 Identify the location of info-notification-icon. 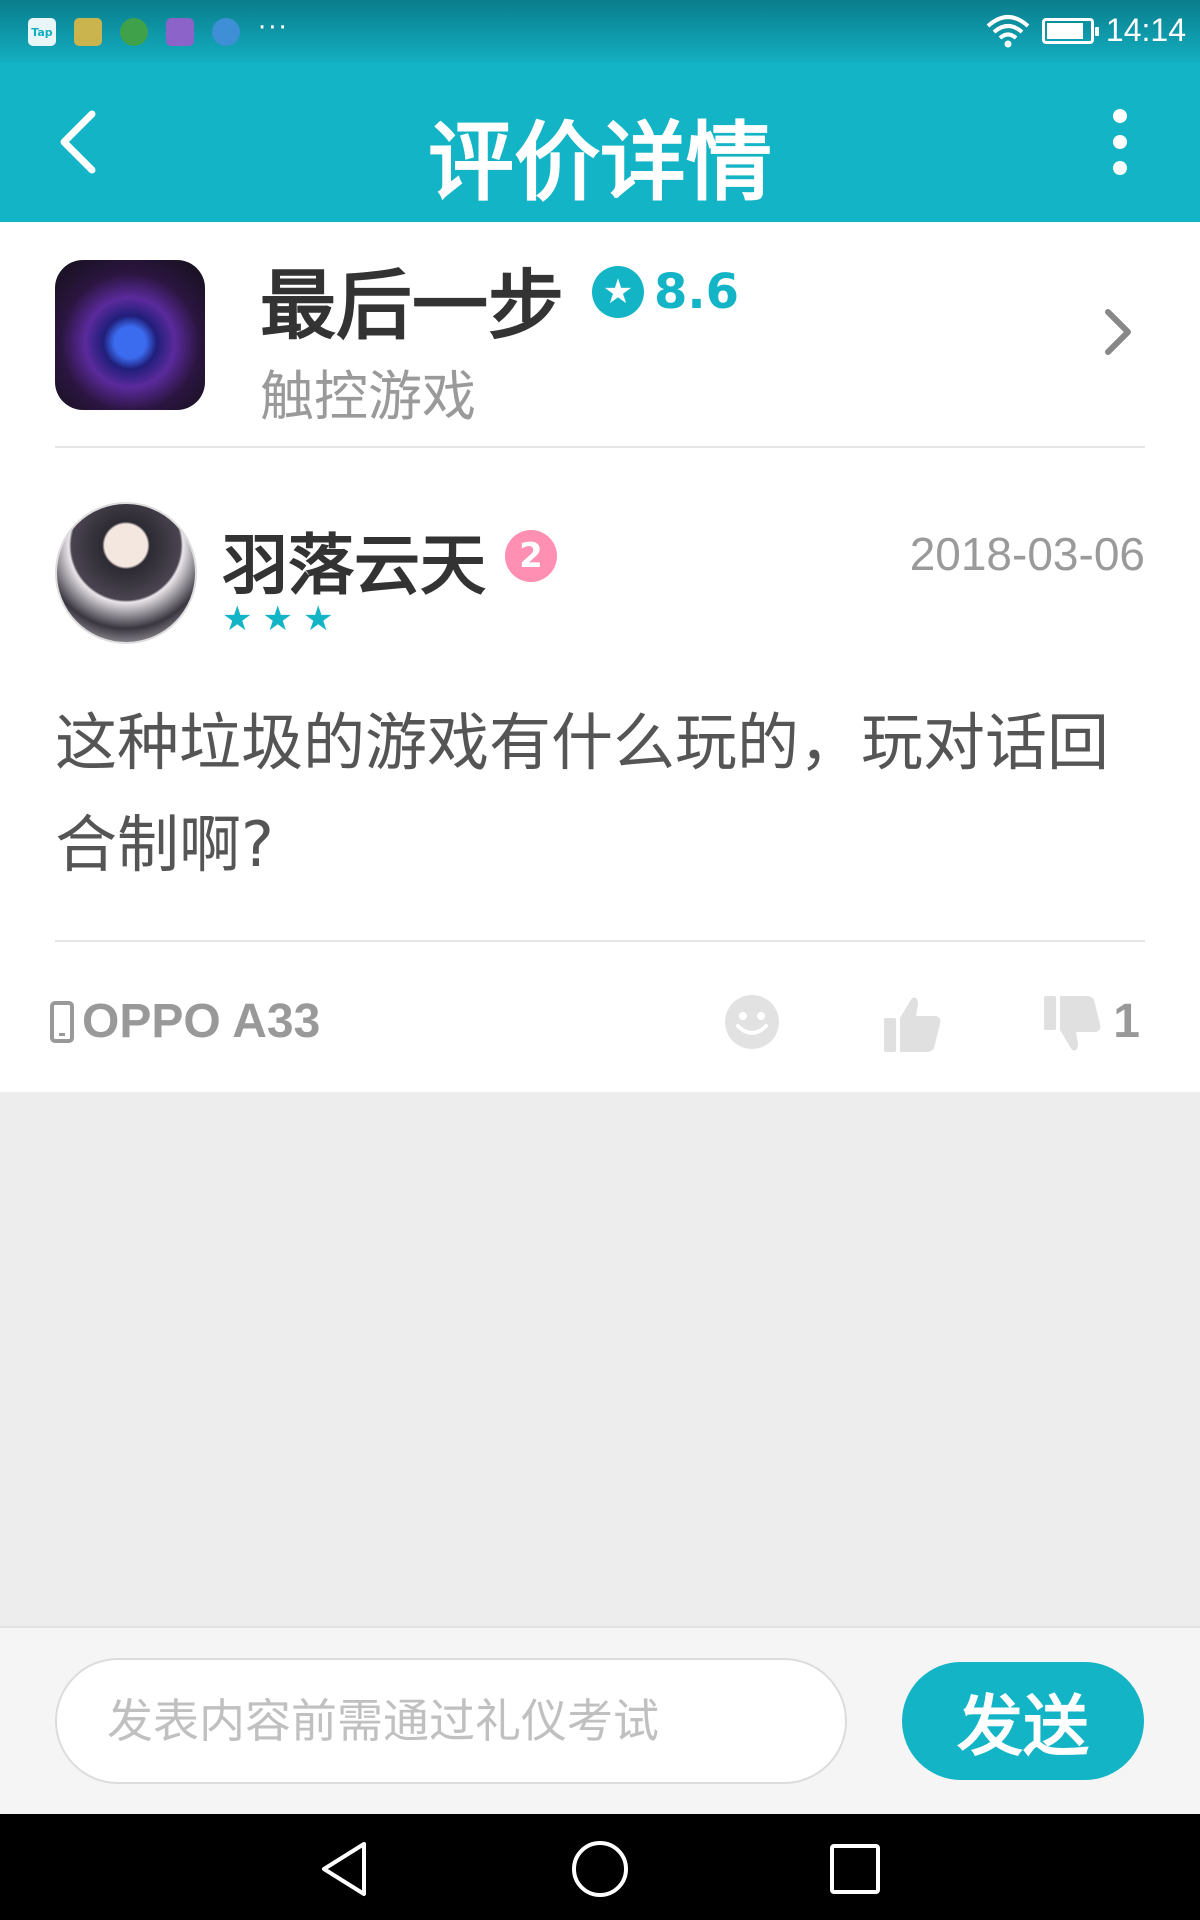
(226, 32).